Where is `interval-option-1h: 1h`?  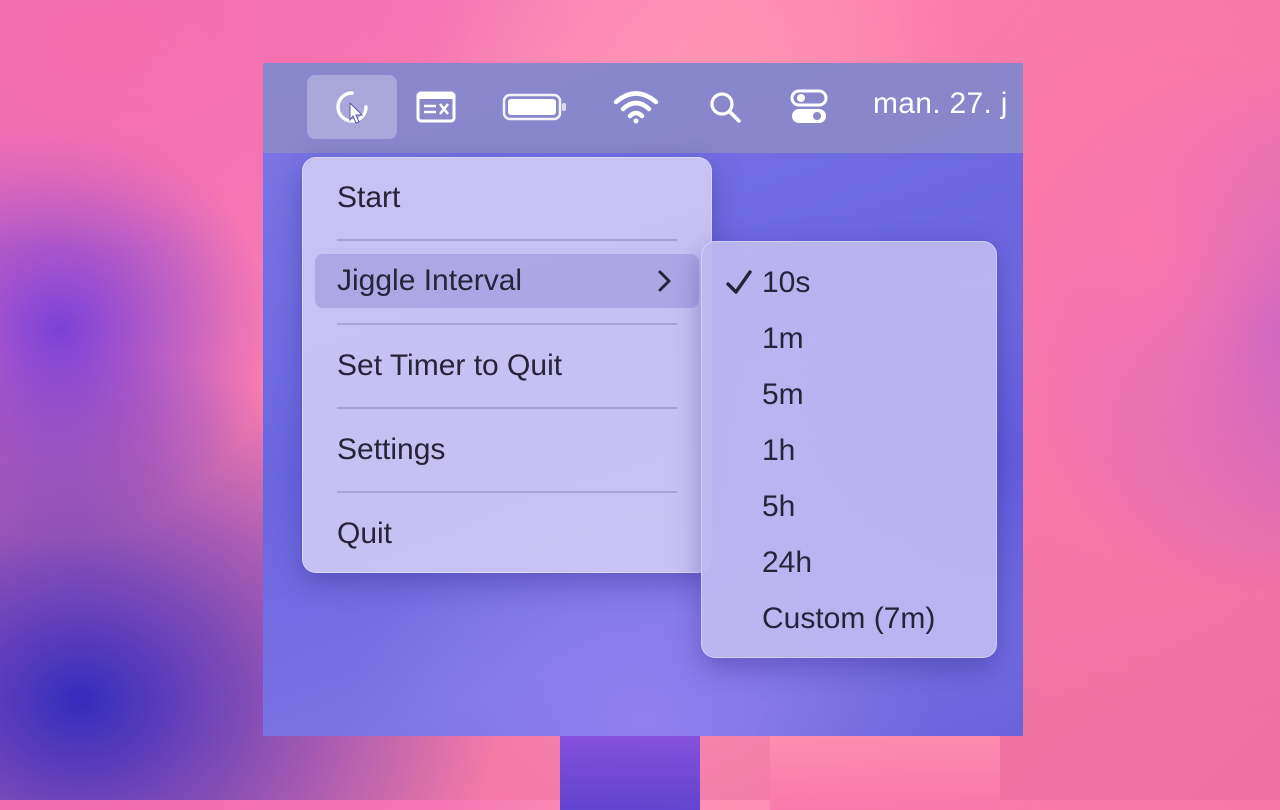 interval-option-1h: 1h is located at coordinates (849, 451).